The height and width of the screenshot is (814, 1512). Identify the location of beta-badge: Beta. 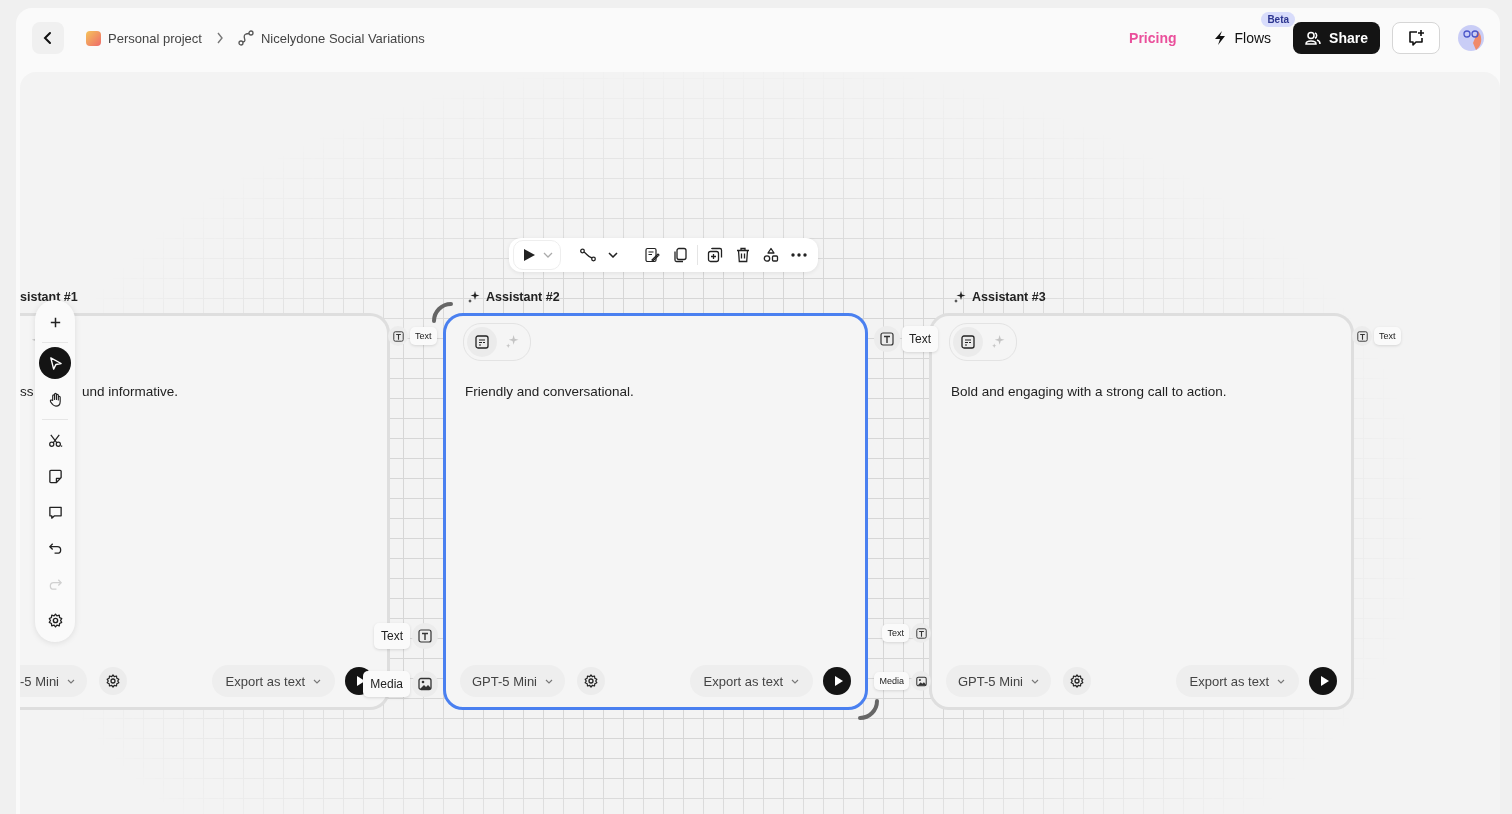
(1278, 19).